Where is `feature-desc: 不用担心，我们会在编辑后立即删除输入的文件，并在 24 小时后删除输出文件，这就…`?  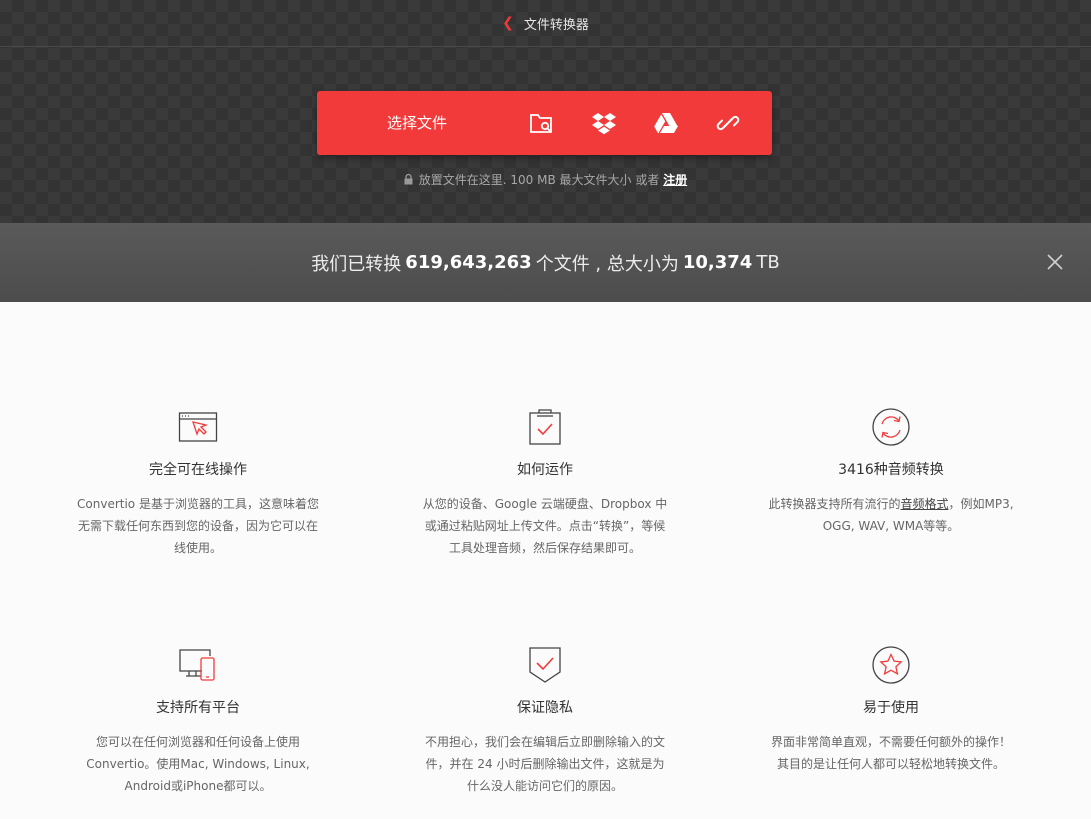 feature-desc: 不用担心，我们会在编辑后立即删除输入的文件，并在 24 小时后删除输出文件，这就… is located at coordinates (544, 764).